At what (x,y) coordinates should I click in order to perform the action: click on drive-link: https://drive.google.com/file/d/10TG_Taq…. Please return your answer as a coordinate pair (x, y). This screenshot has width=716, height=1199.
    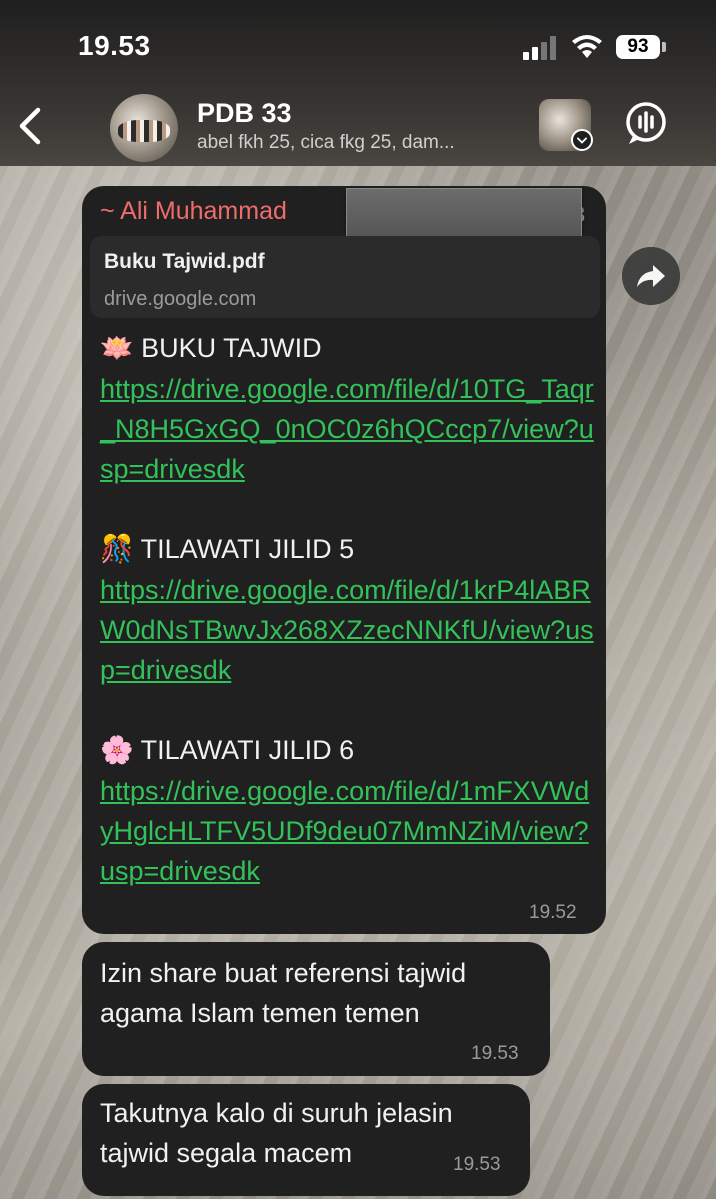
    Looking at the image, I should click on (347, 429).